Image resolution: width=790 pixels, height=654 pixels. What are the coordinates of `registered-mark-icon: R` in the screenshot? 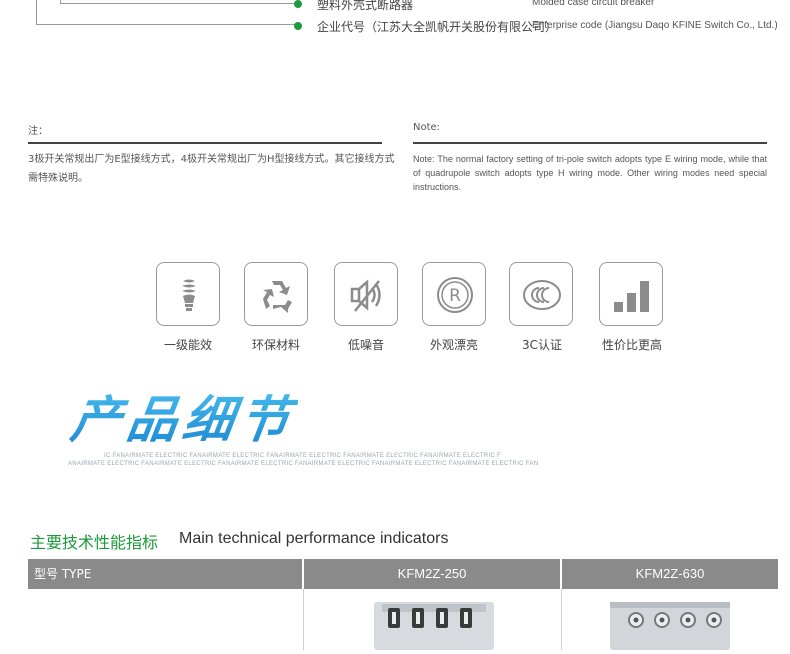 It's located at (454, 294).